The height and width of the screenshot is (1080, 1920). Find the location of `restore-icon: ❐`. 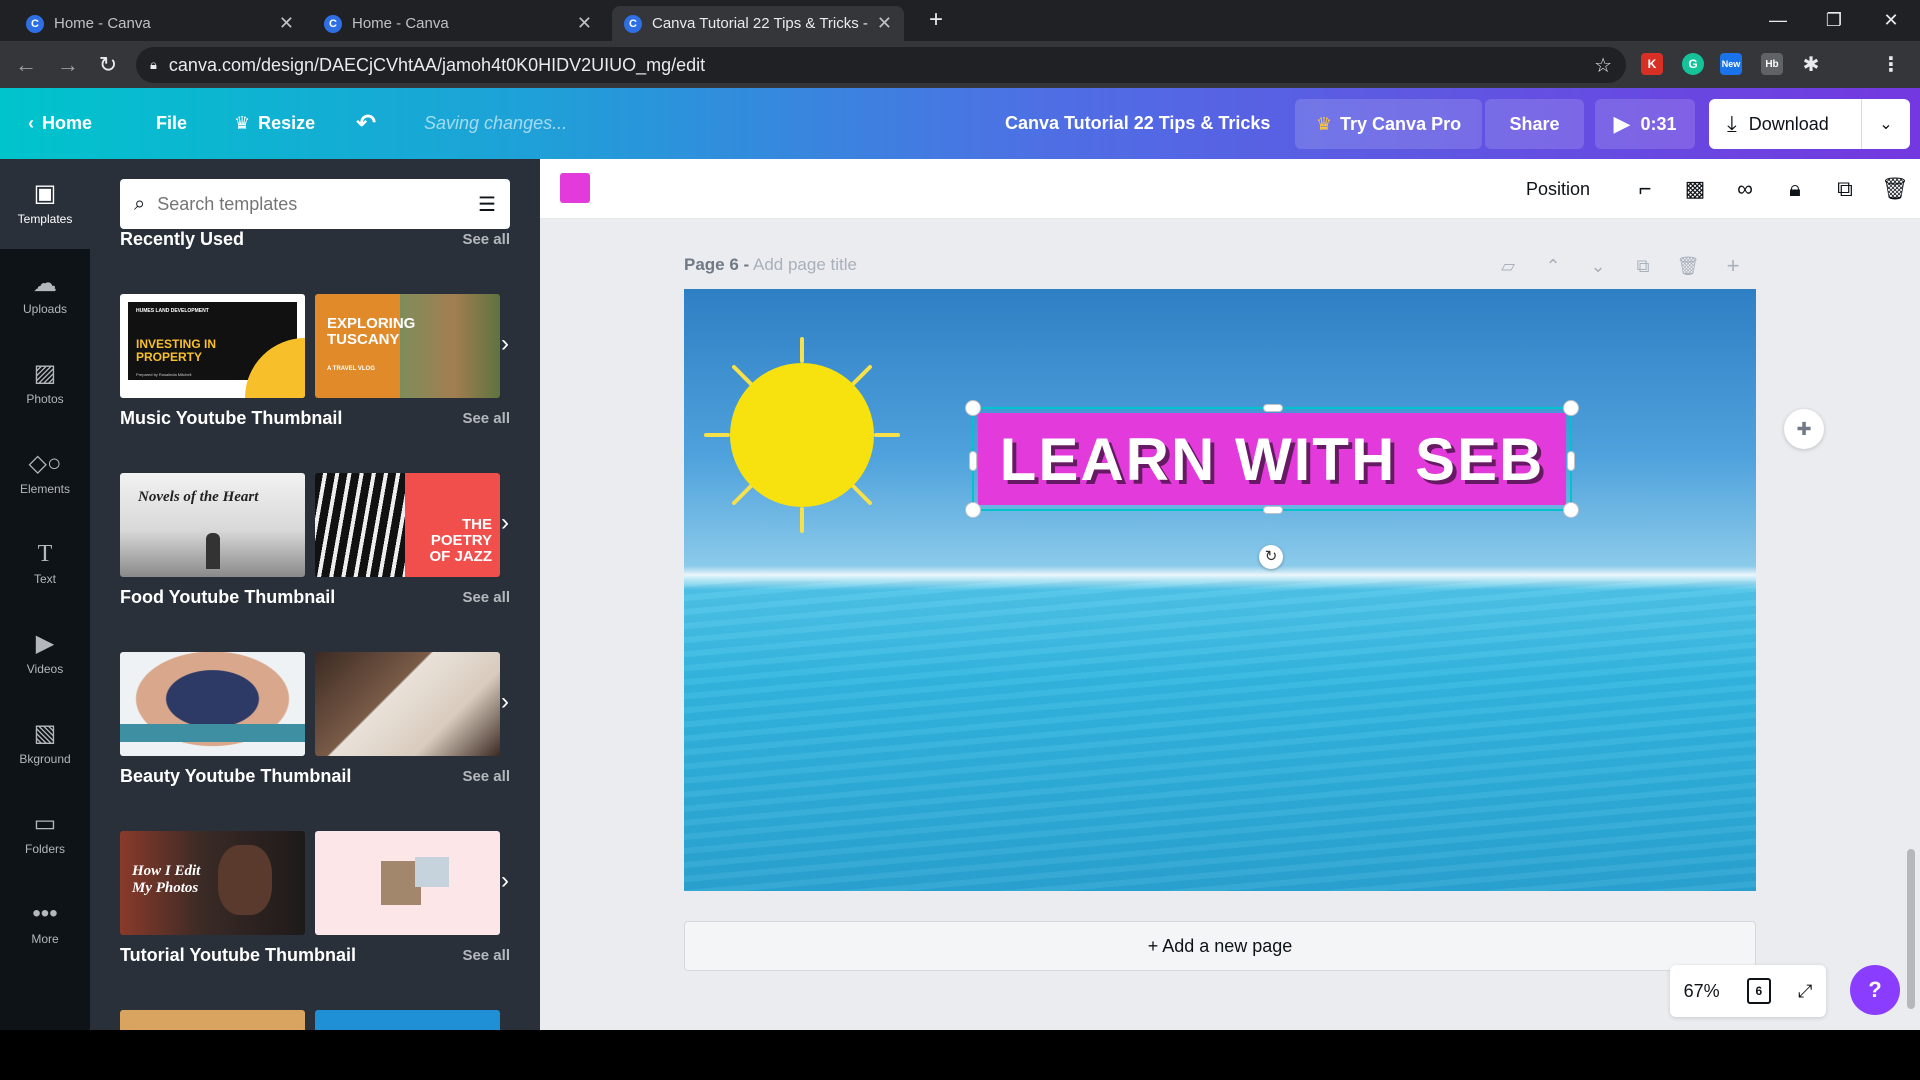

restore-icon: ❐ is located at coordinates (1834, 20).